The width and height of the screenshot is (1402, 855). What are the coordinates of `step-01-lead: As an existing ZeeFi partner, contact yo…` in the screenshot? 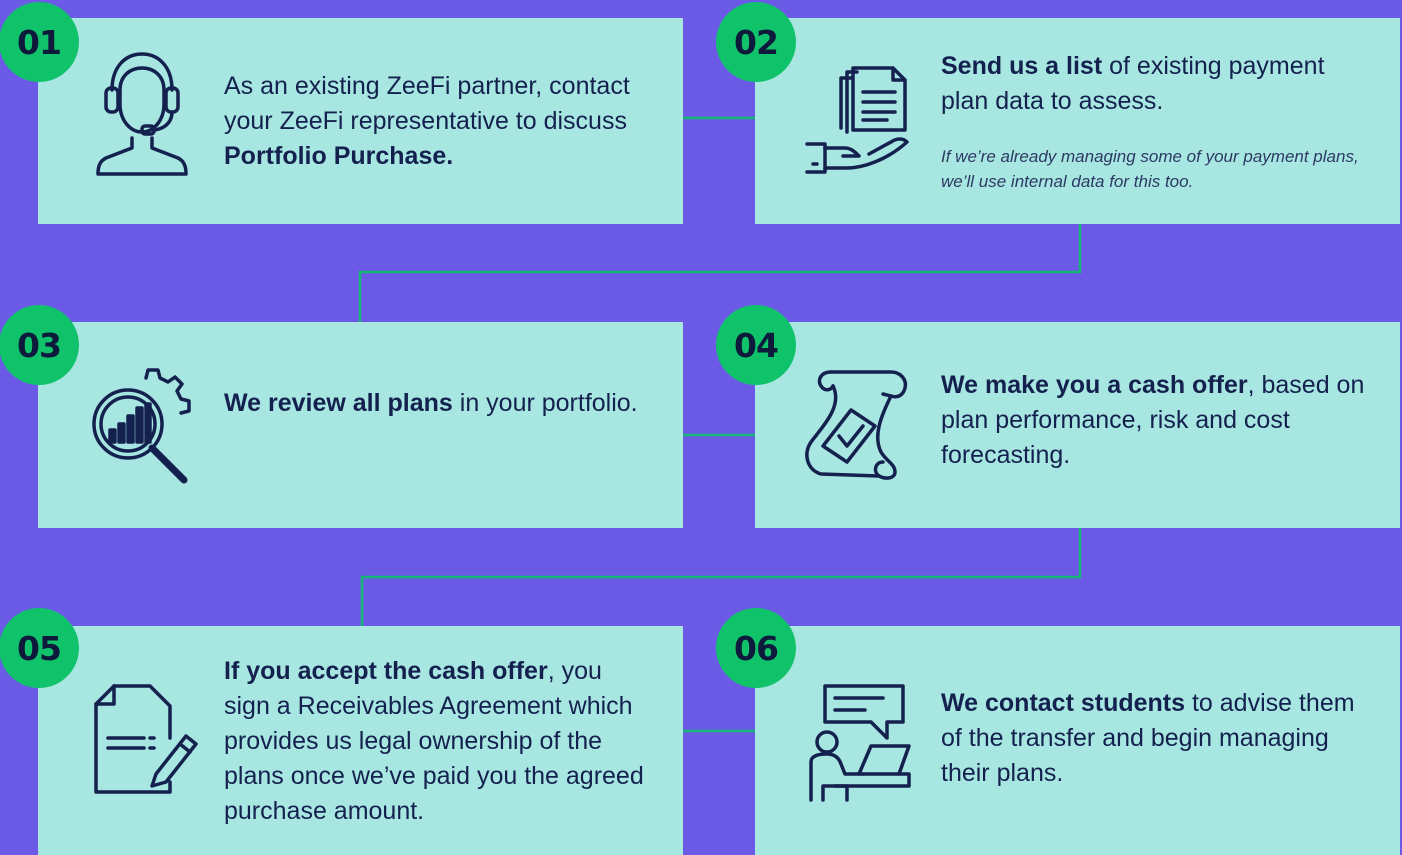 It's located at (427, 103).